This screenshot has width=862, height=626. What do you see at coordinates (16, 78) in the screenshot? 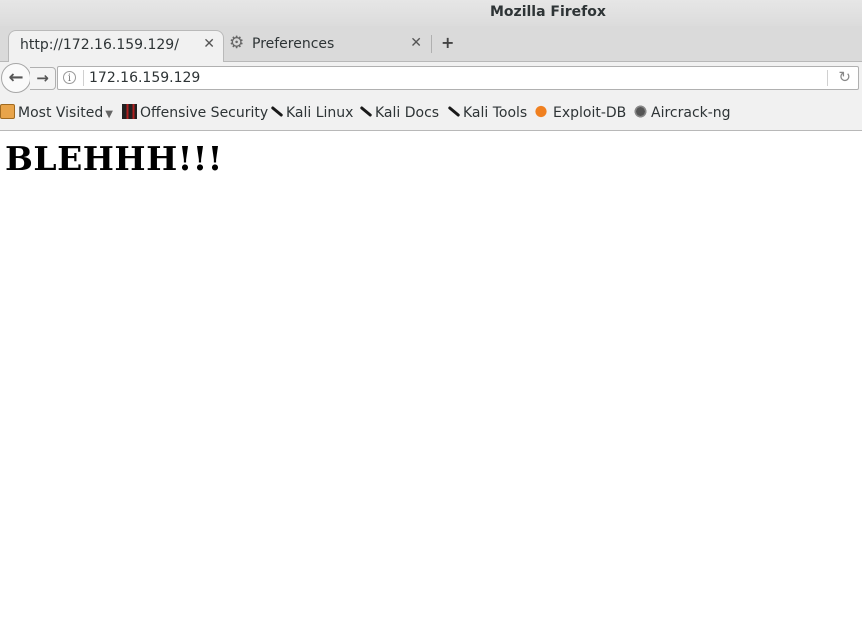
I see `back-button: ←` at bounding box center [16, 78].